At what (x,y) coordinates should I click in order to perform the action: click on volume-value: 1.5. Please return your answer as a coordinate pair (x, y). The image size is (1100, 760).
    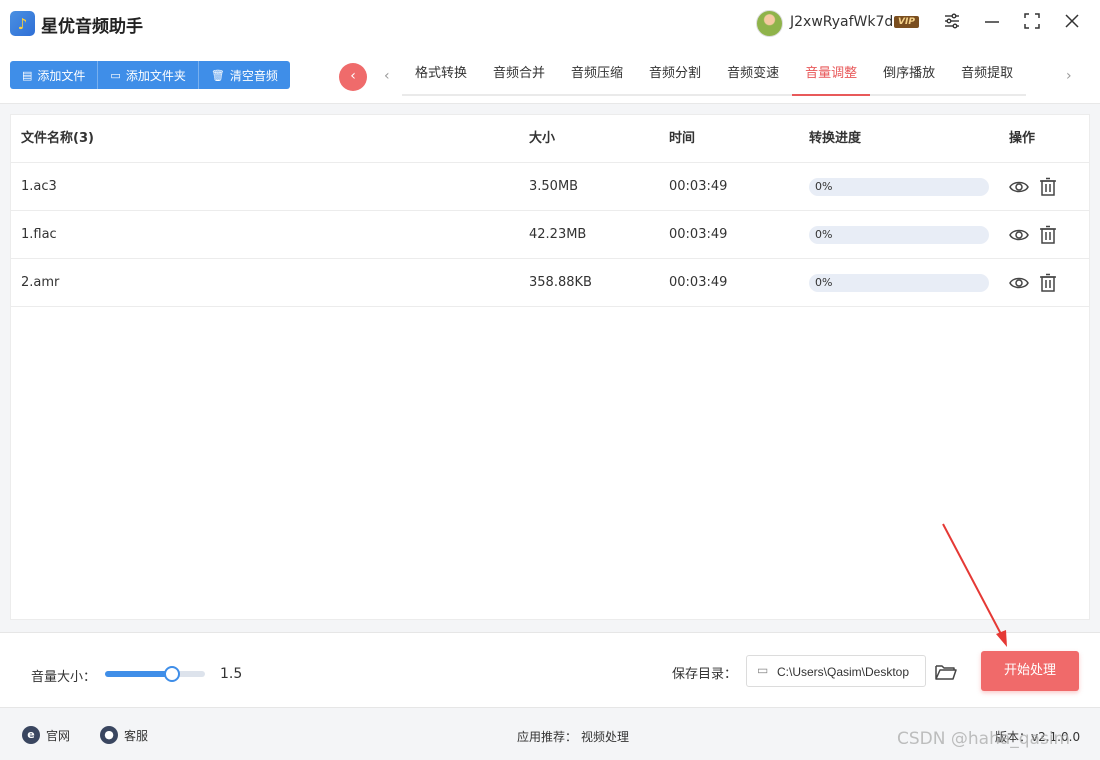
    Looking at the image, I should click on (231, 674).